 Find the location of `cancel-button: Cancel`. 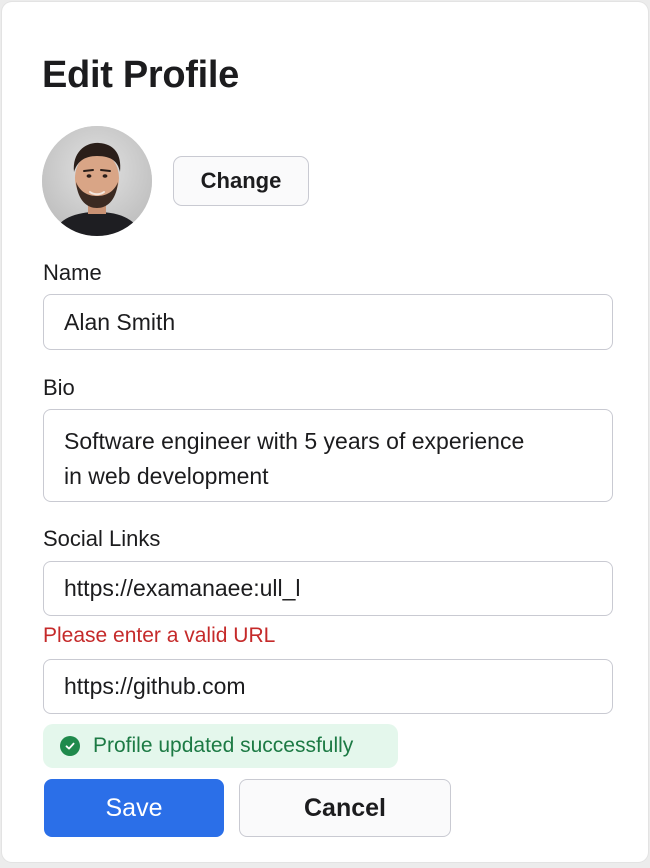

cancel-button: Cancel is located at coordinates (345, 808).